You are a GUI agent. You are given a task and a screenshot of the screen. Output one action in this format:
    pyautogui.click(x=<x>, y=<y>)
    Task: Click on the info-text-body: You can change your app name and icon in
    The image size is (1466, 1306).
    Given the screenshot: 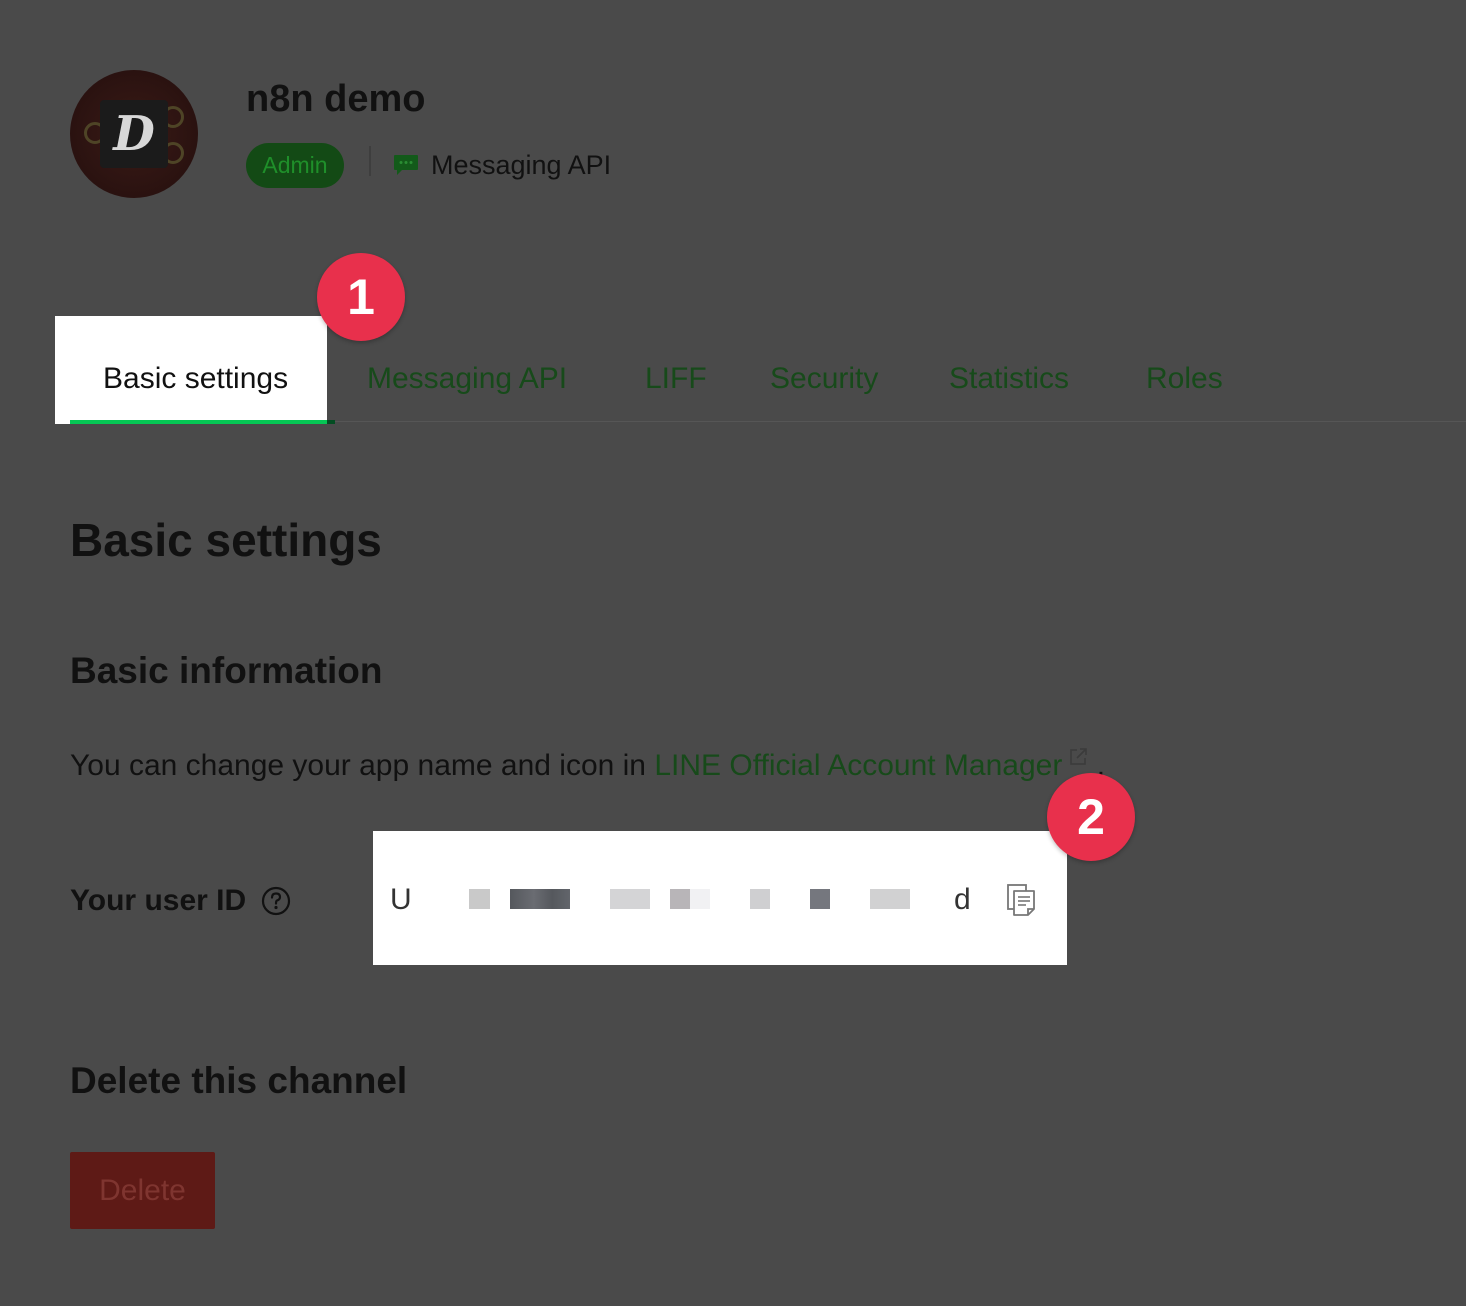 What is the action you would take?
    pyautogui.click(x=358, y=765)
    